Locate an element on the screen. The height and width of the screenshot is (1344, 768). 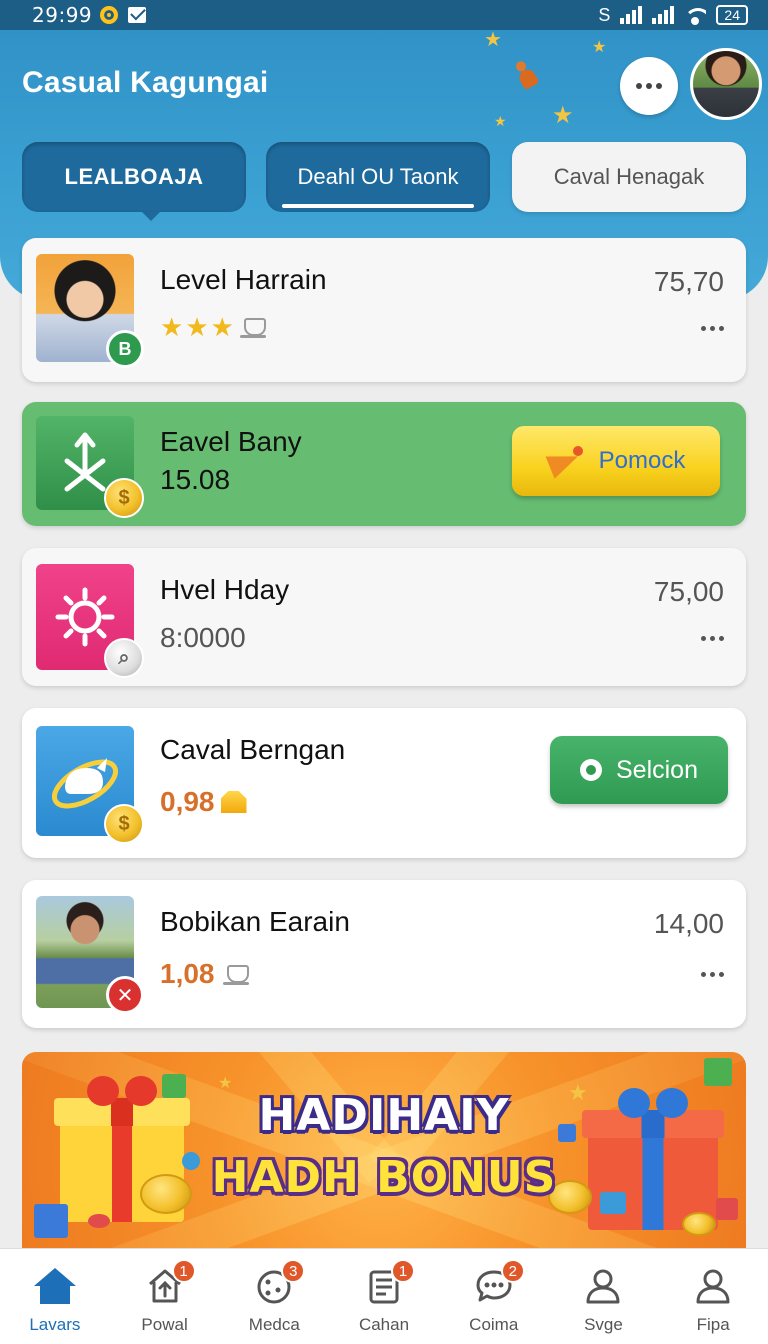
item-title: Eavel Bany is located at coordinates (231, 441).